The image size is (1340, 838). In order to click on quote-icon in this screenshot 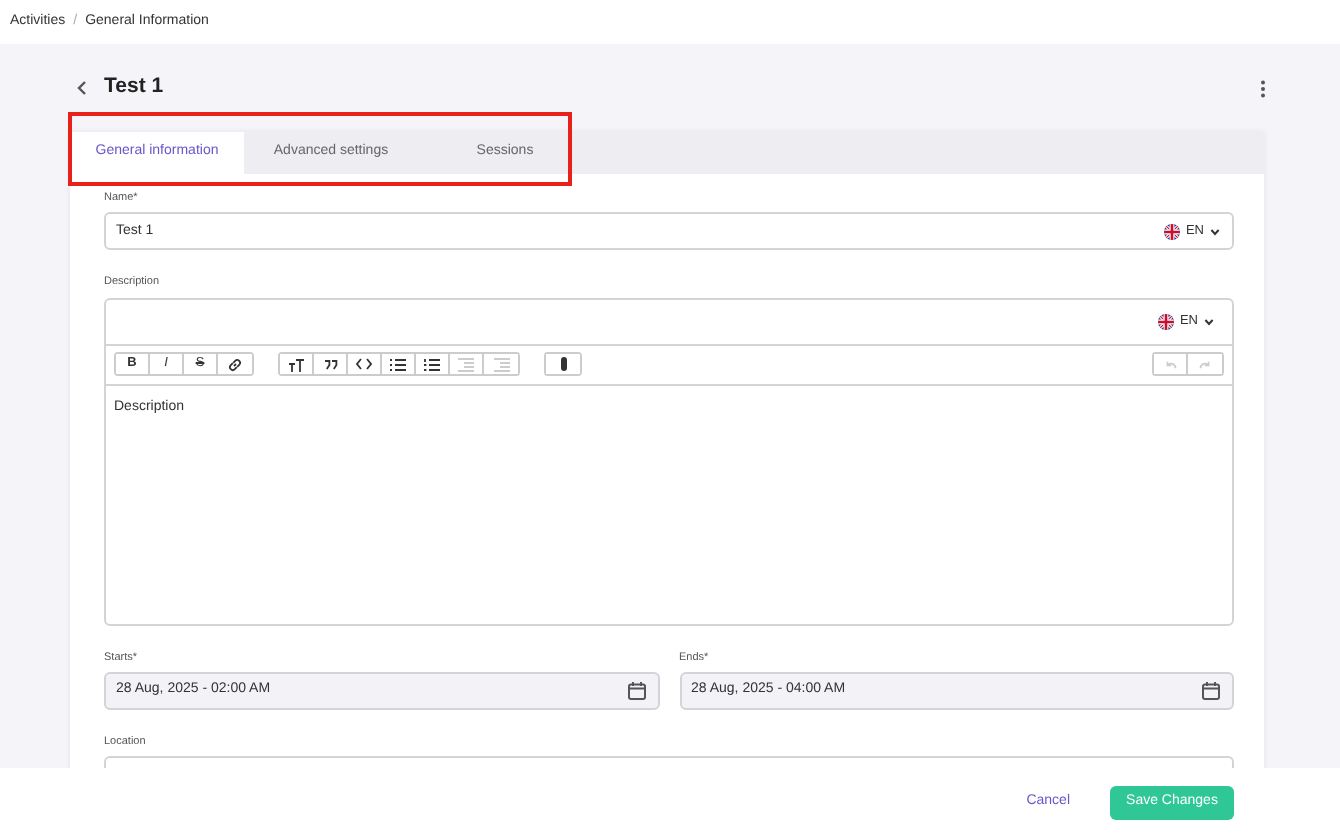, I will do `click(330, 364)`.